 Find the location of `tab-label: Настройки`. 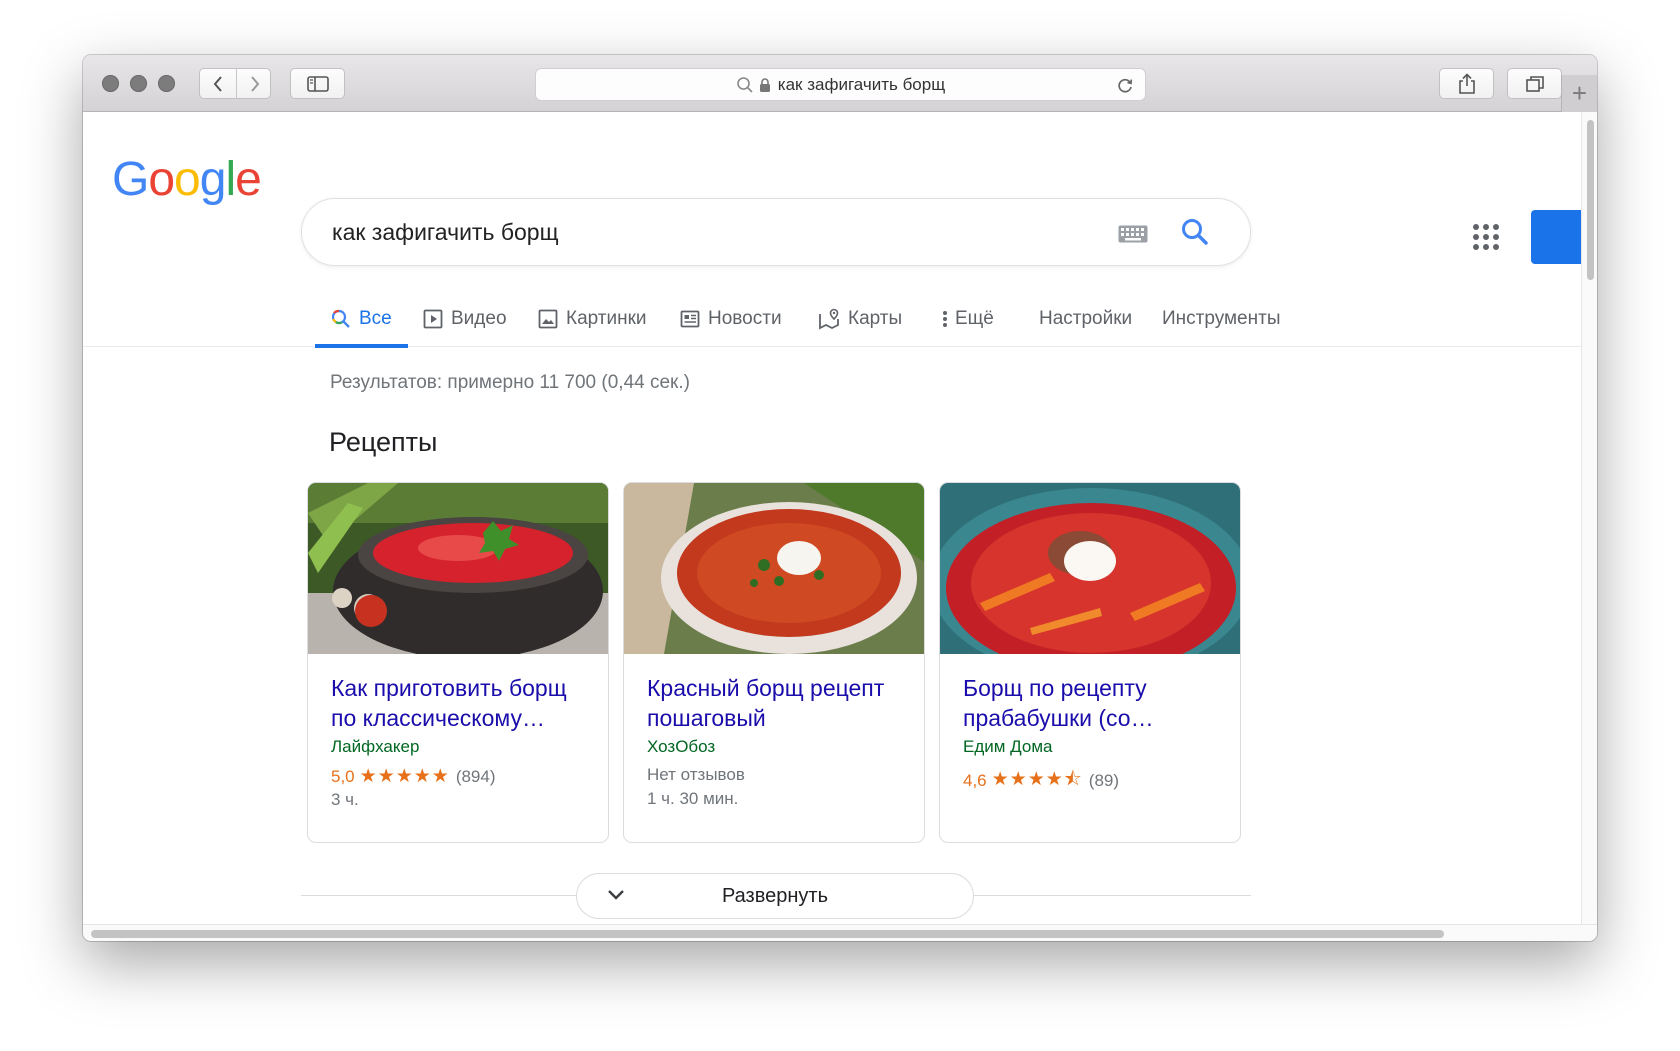

tab-label: Настройки is located at coordinates (1086, 318).